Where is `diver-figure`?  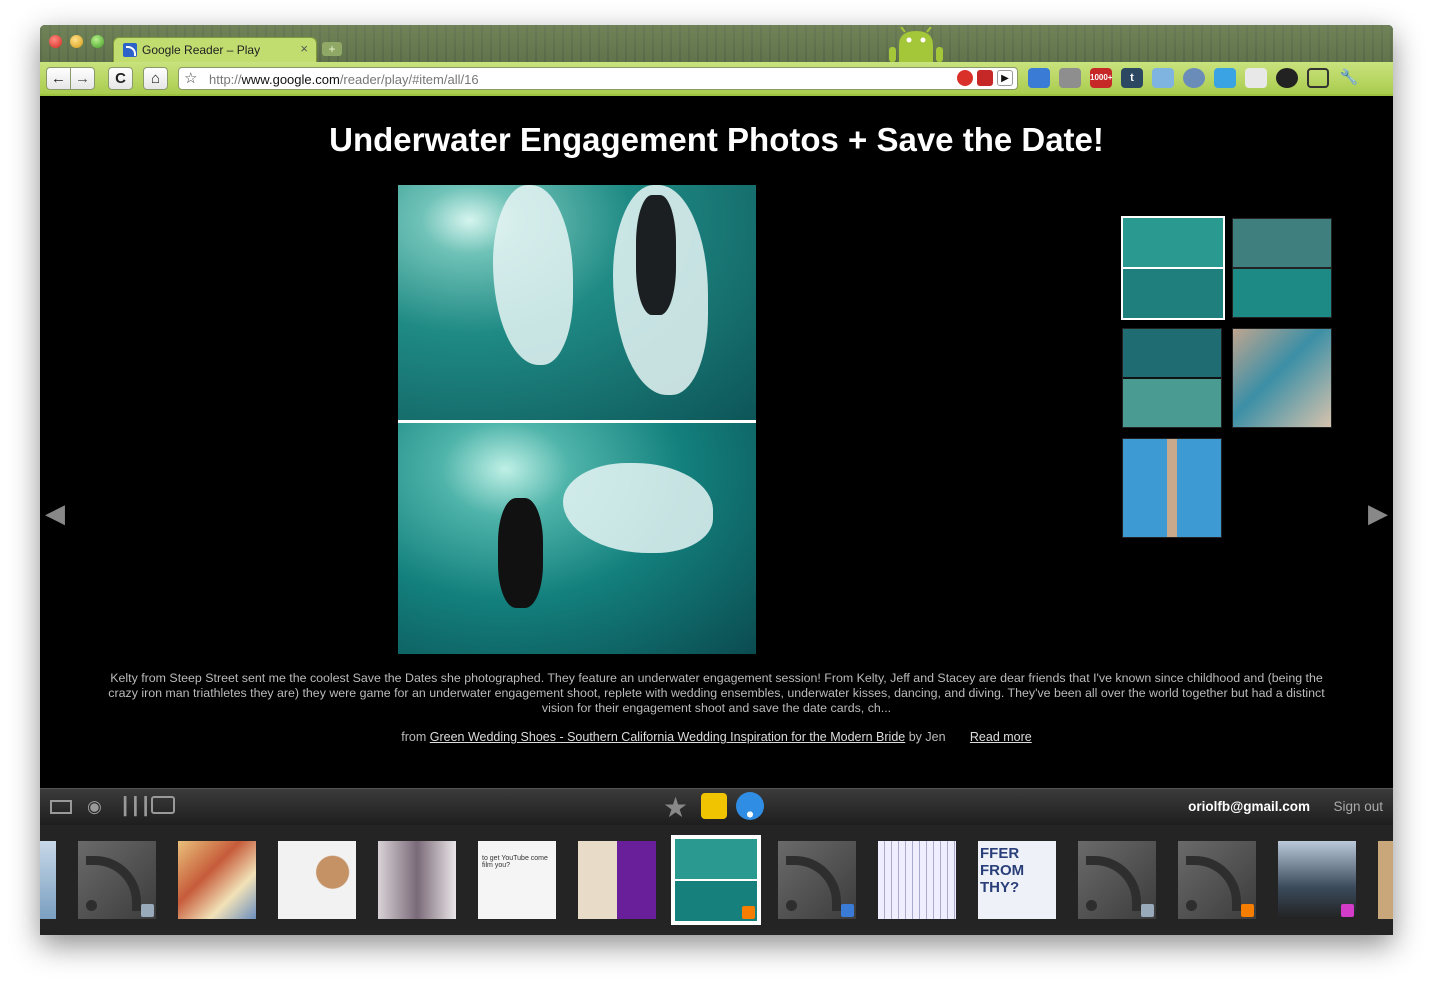 diver-figure is located at coordinates (656, 255).